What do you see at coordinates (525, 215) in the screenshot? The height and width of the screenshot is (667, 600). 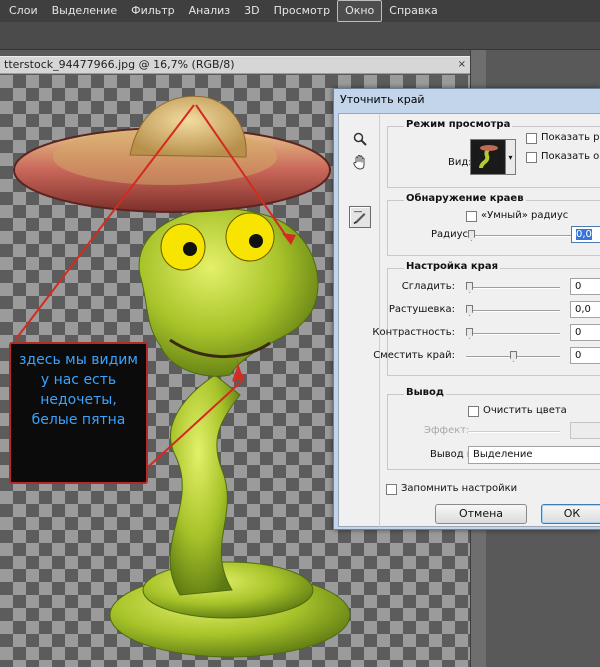 I see `smart-radius-label: «Умный» радиус` at bounding box center [525, 215].